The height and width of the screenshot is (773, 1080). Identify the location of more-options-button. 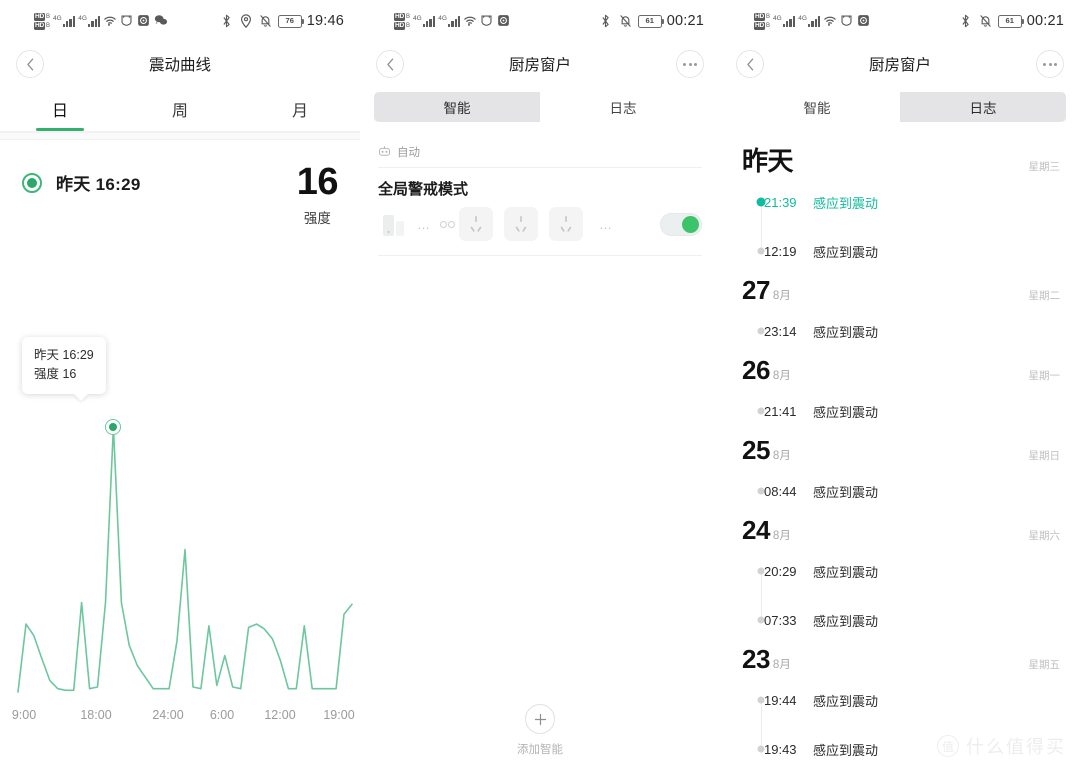
(690, 64).